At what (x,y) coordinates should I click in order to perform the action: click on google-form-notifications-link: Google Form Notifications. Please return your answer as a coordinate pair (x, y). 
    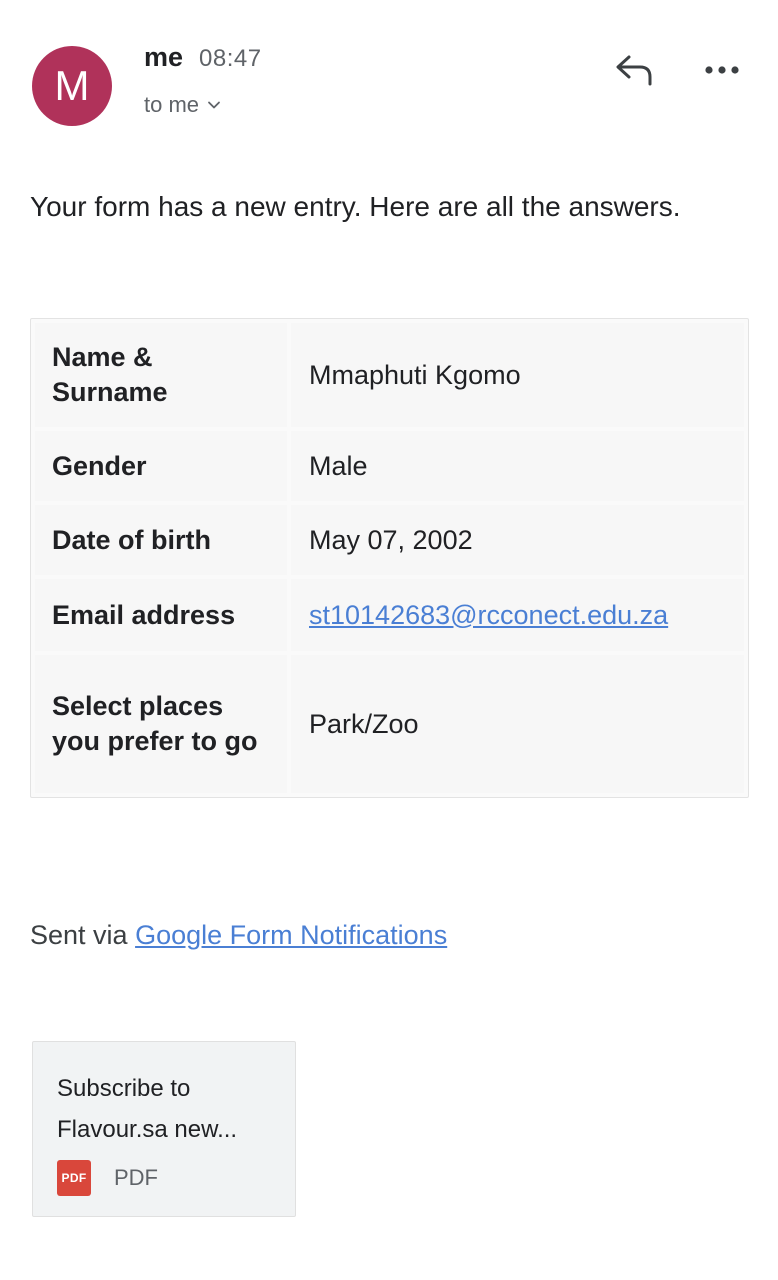
    Looking at the image, I should click on (291, 935).